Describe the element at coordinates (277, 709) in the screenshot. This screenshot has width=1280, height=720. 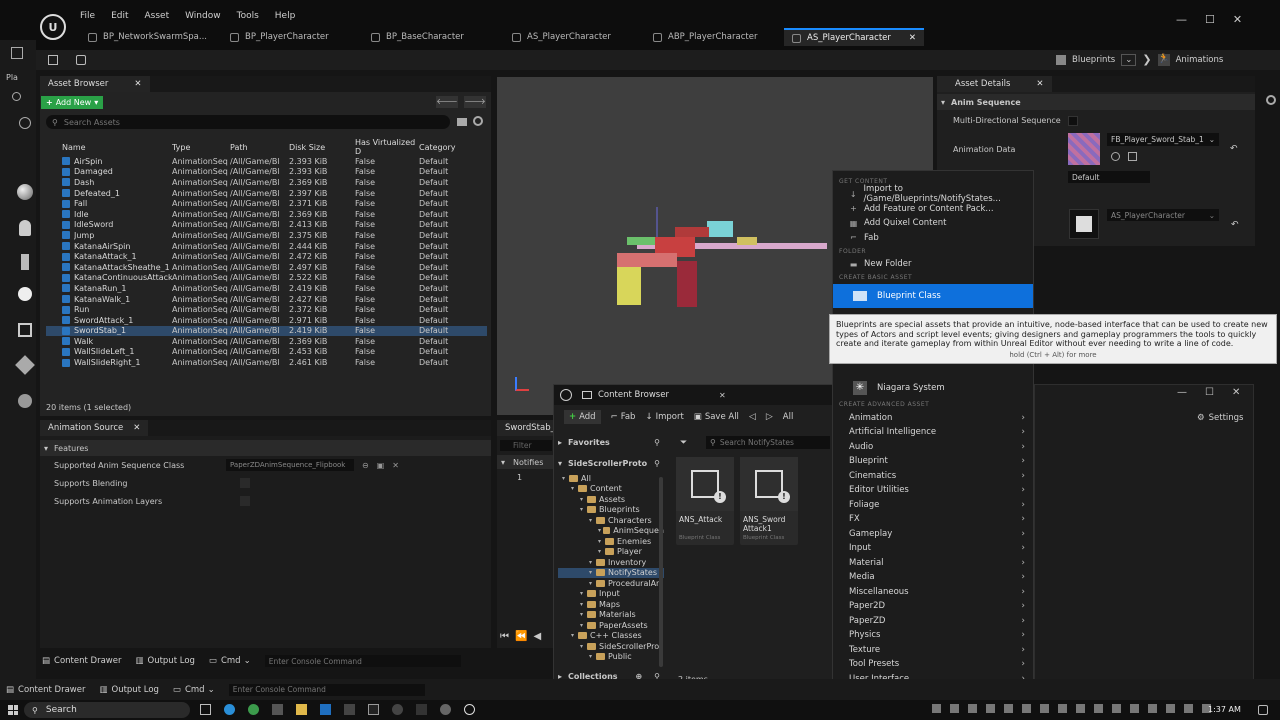
I see `store-icon` at that location.